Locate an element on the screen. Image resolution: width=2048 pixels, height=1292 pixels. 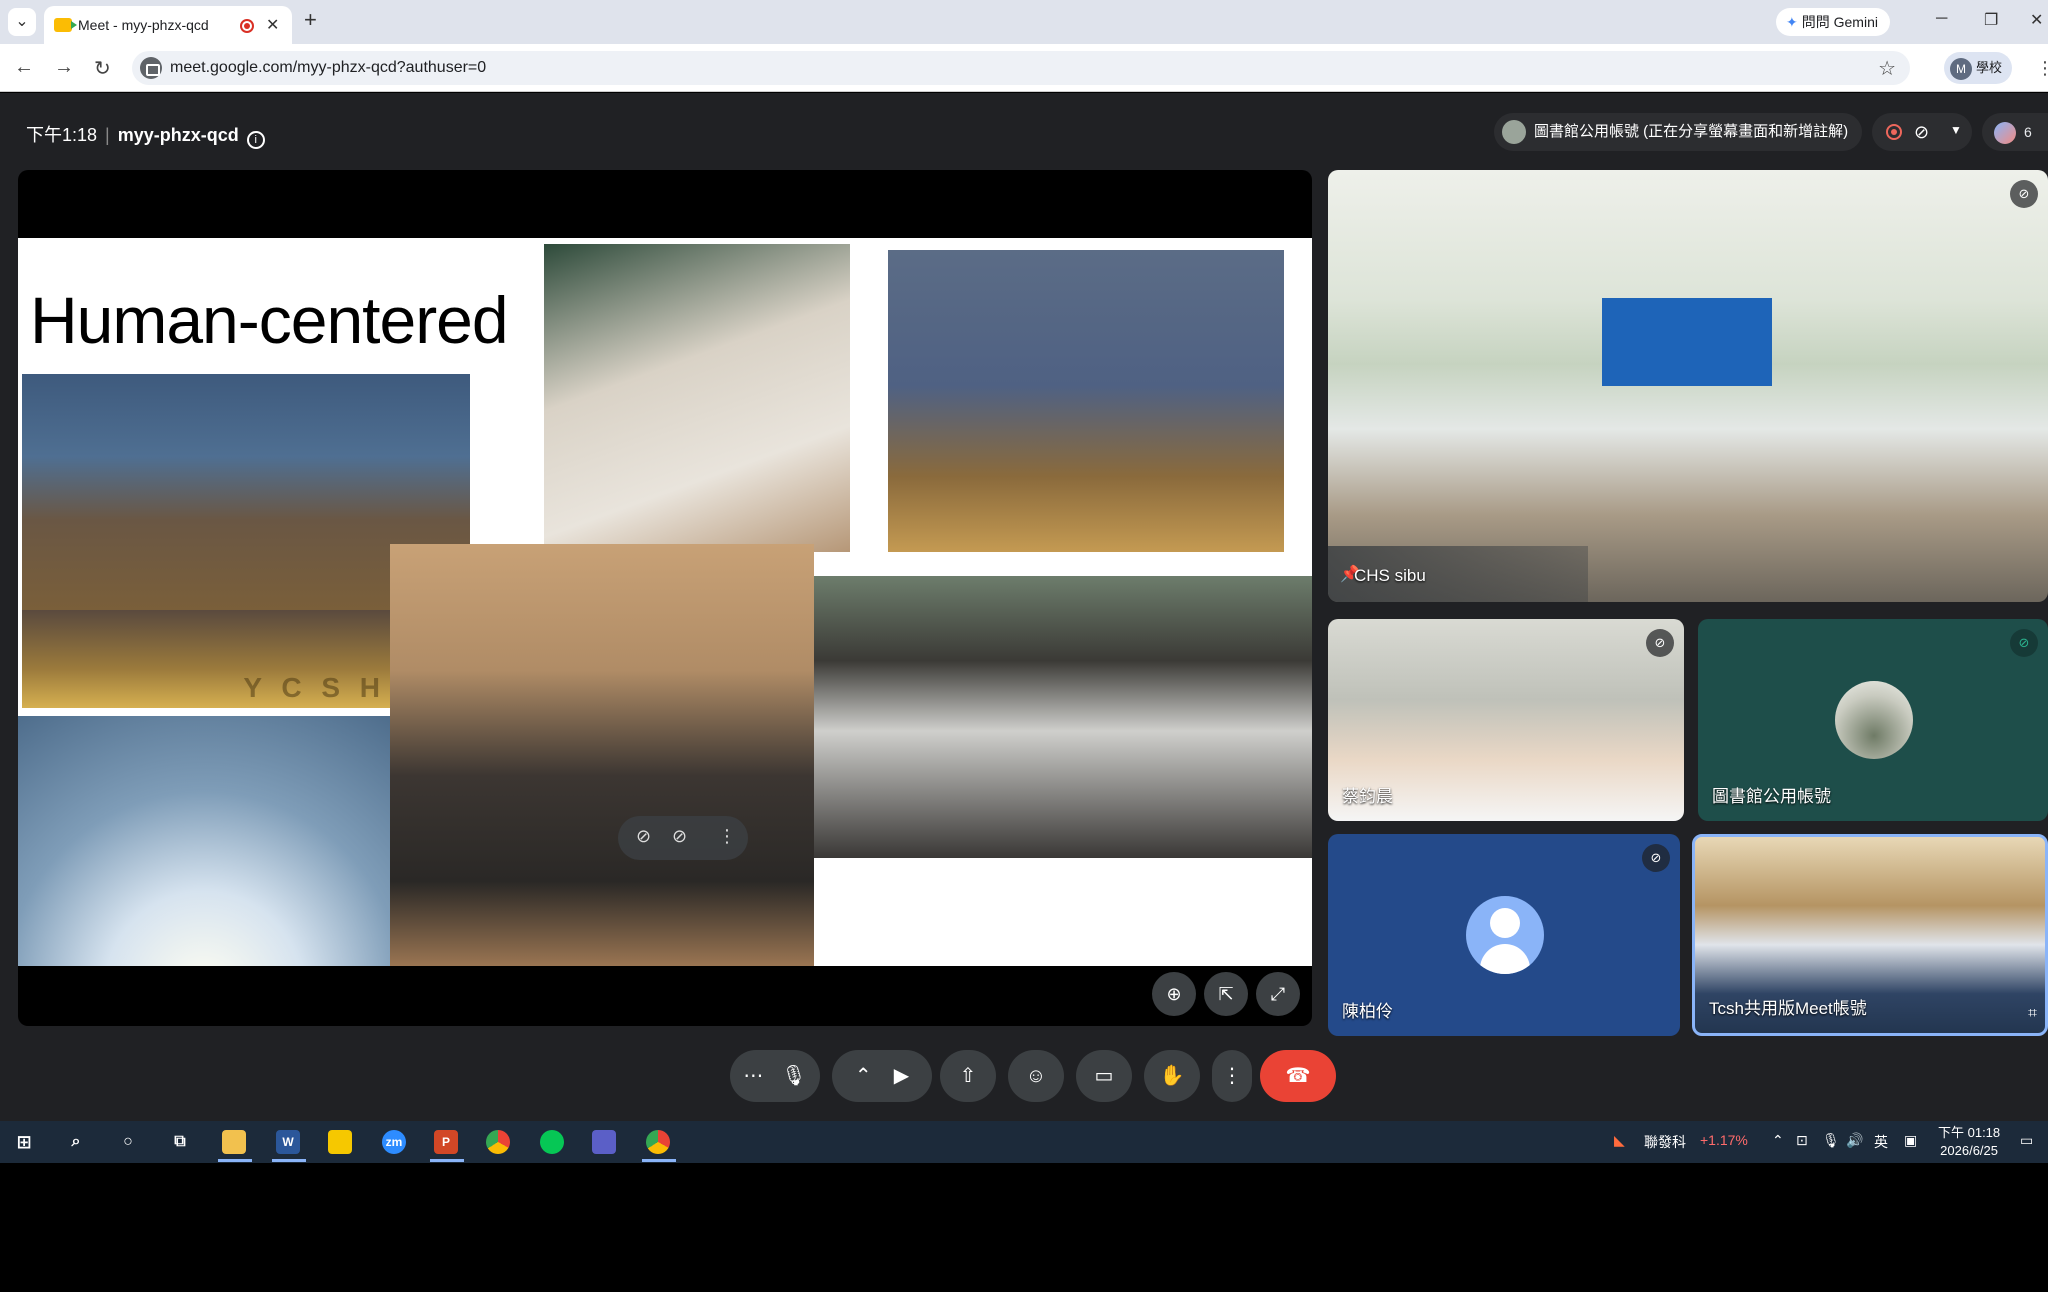
participant-tile: ⊘ 蔡鈞晨 is located at coordinates (1506, 720).